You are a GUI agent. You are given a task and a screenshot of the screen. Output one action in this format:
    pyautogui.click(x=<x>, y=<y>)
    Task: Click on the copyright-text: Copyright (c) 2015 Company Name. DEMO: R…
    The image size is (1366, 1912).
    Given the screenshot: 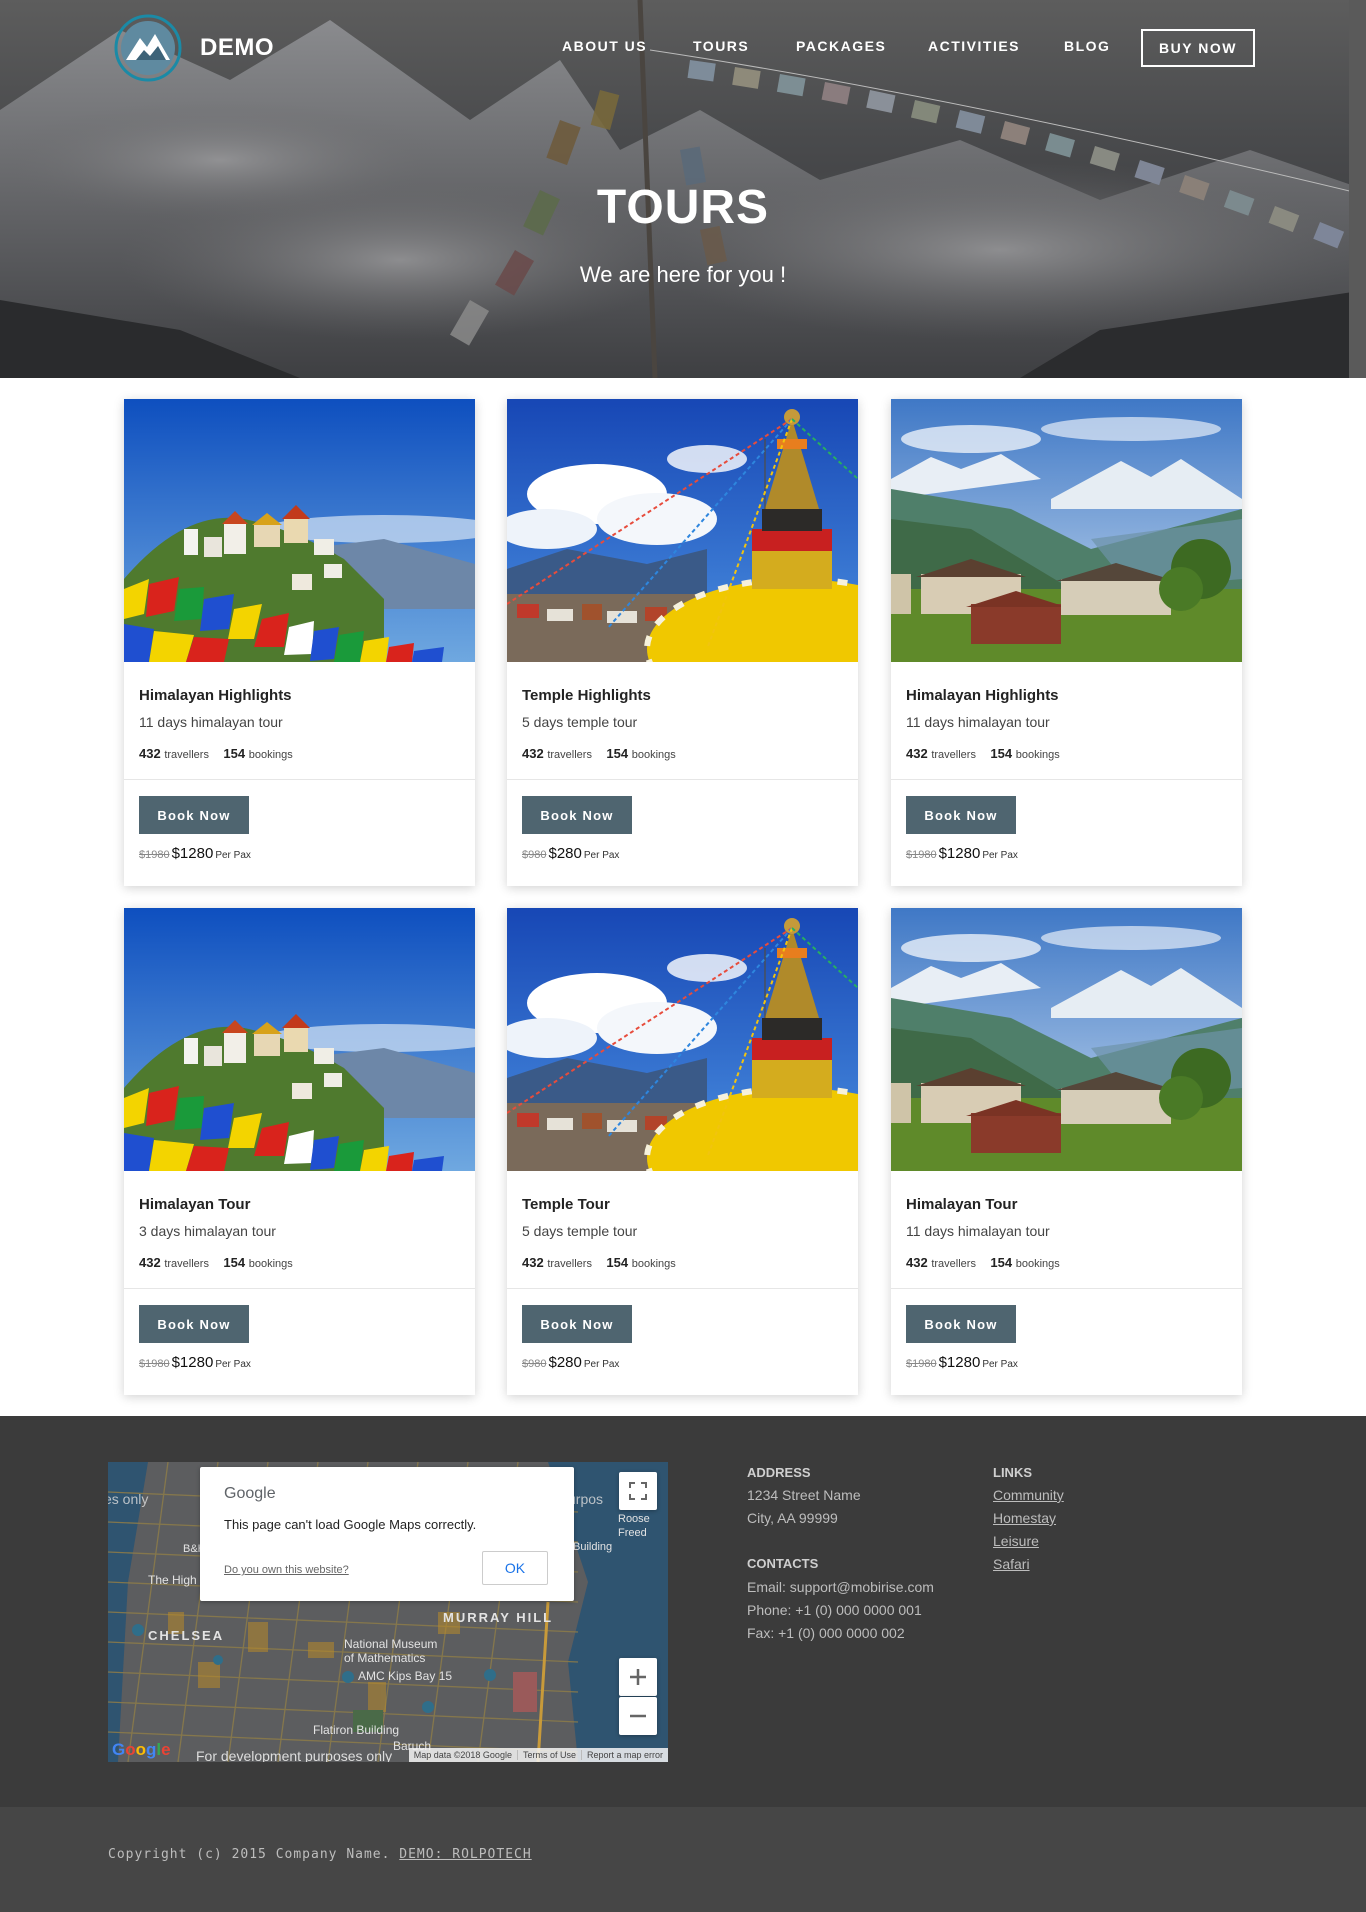 What is the action you would take?
    pyautogui.click(x=320, y=1854)
    